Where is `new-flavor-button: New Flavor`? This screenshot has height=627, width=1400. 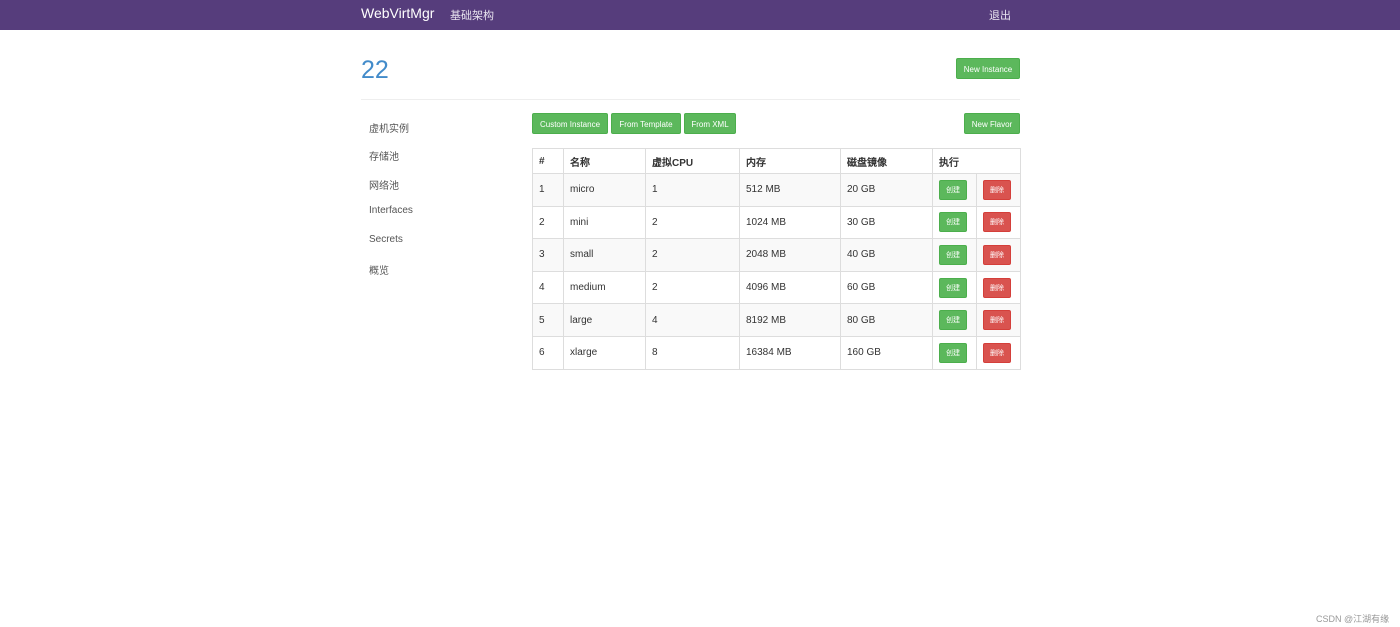
new-flavor-button: New Flavor is located at coordinates (992, 123).